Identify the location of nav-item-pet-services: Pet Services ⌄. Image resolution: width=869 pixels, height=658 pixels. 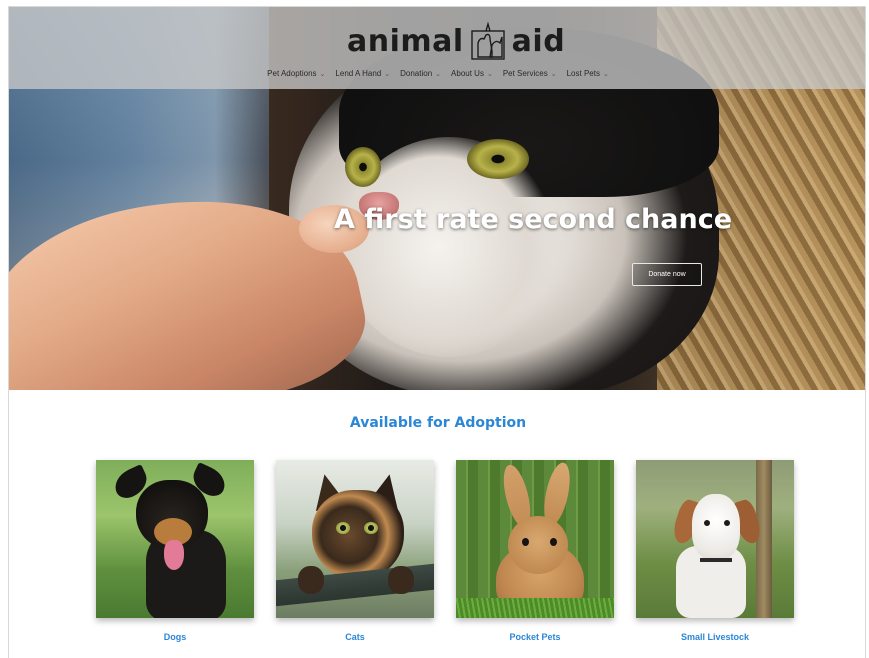
(530, 73).